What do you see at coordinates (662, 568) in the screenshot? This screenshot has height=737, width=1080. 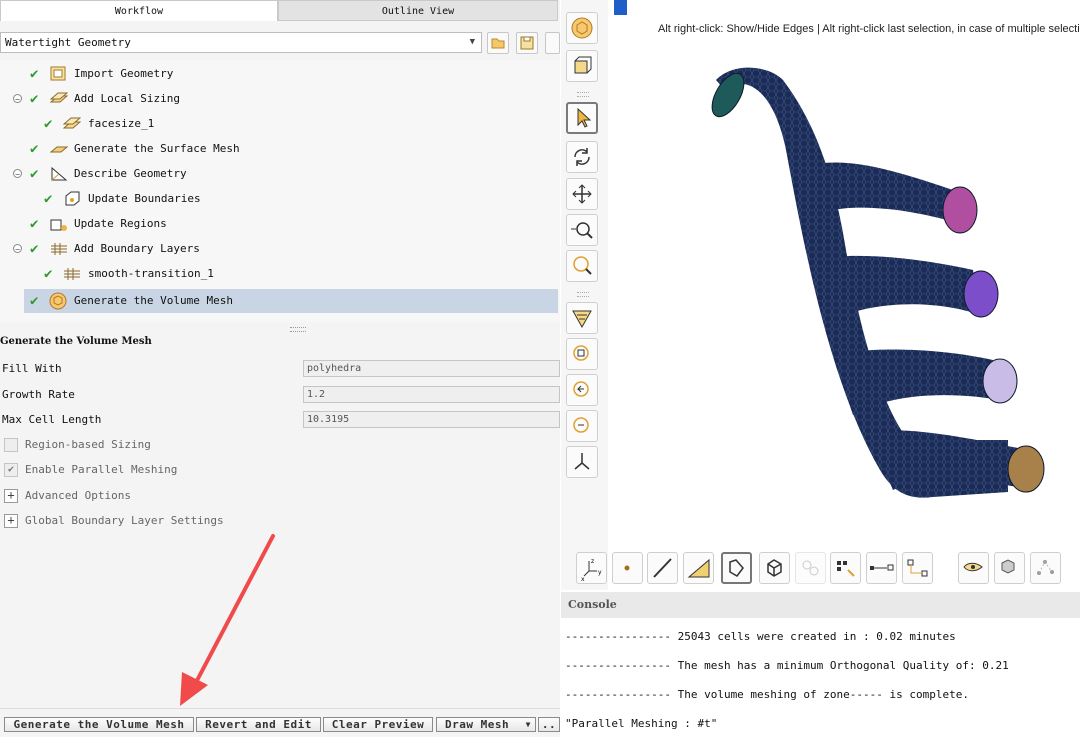 I see `select-edge-button` at bounding box center [662, 568].